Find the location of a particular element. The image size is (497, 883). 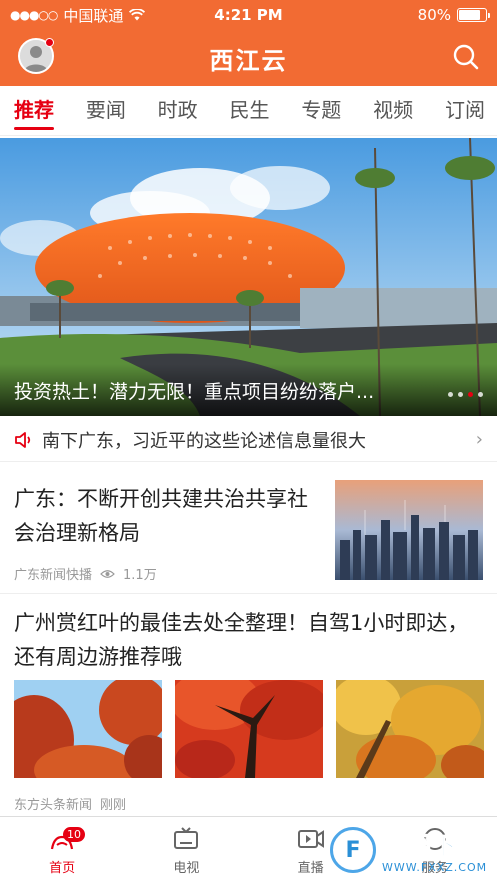

nav-home: 10 首页 is located at coordinates (62, 850).